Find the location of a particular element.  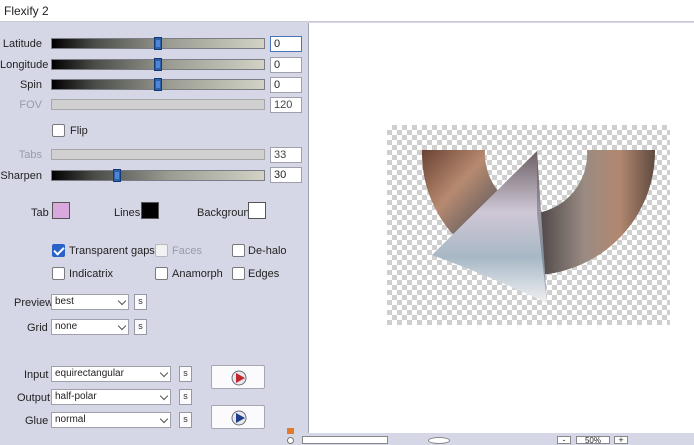

longitude-slider is located at coordinates (158, 64).